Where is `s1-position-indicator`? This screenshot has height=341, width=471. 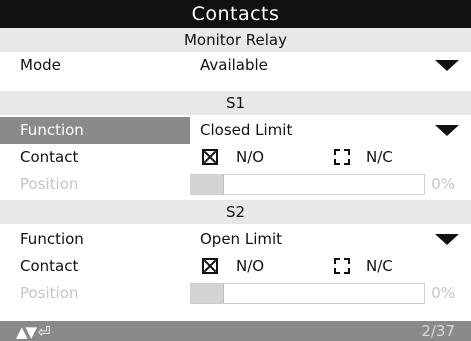 s1-position-indicator is located at coordinates (207, 184).